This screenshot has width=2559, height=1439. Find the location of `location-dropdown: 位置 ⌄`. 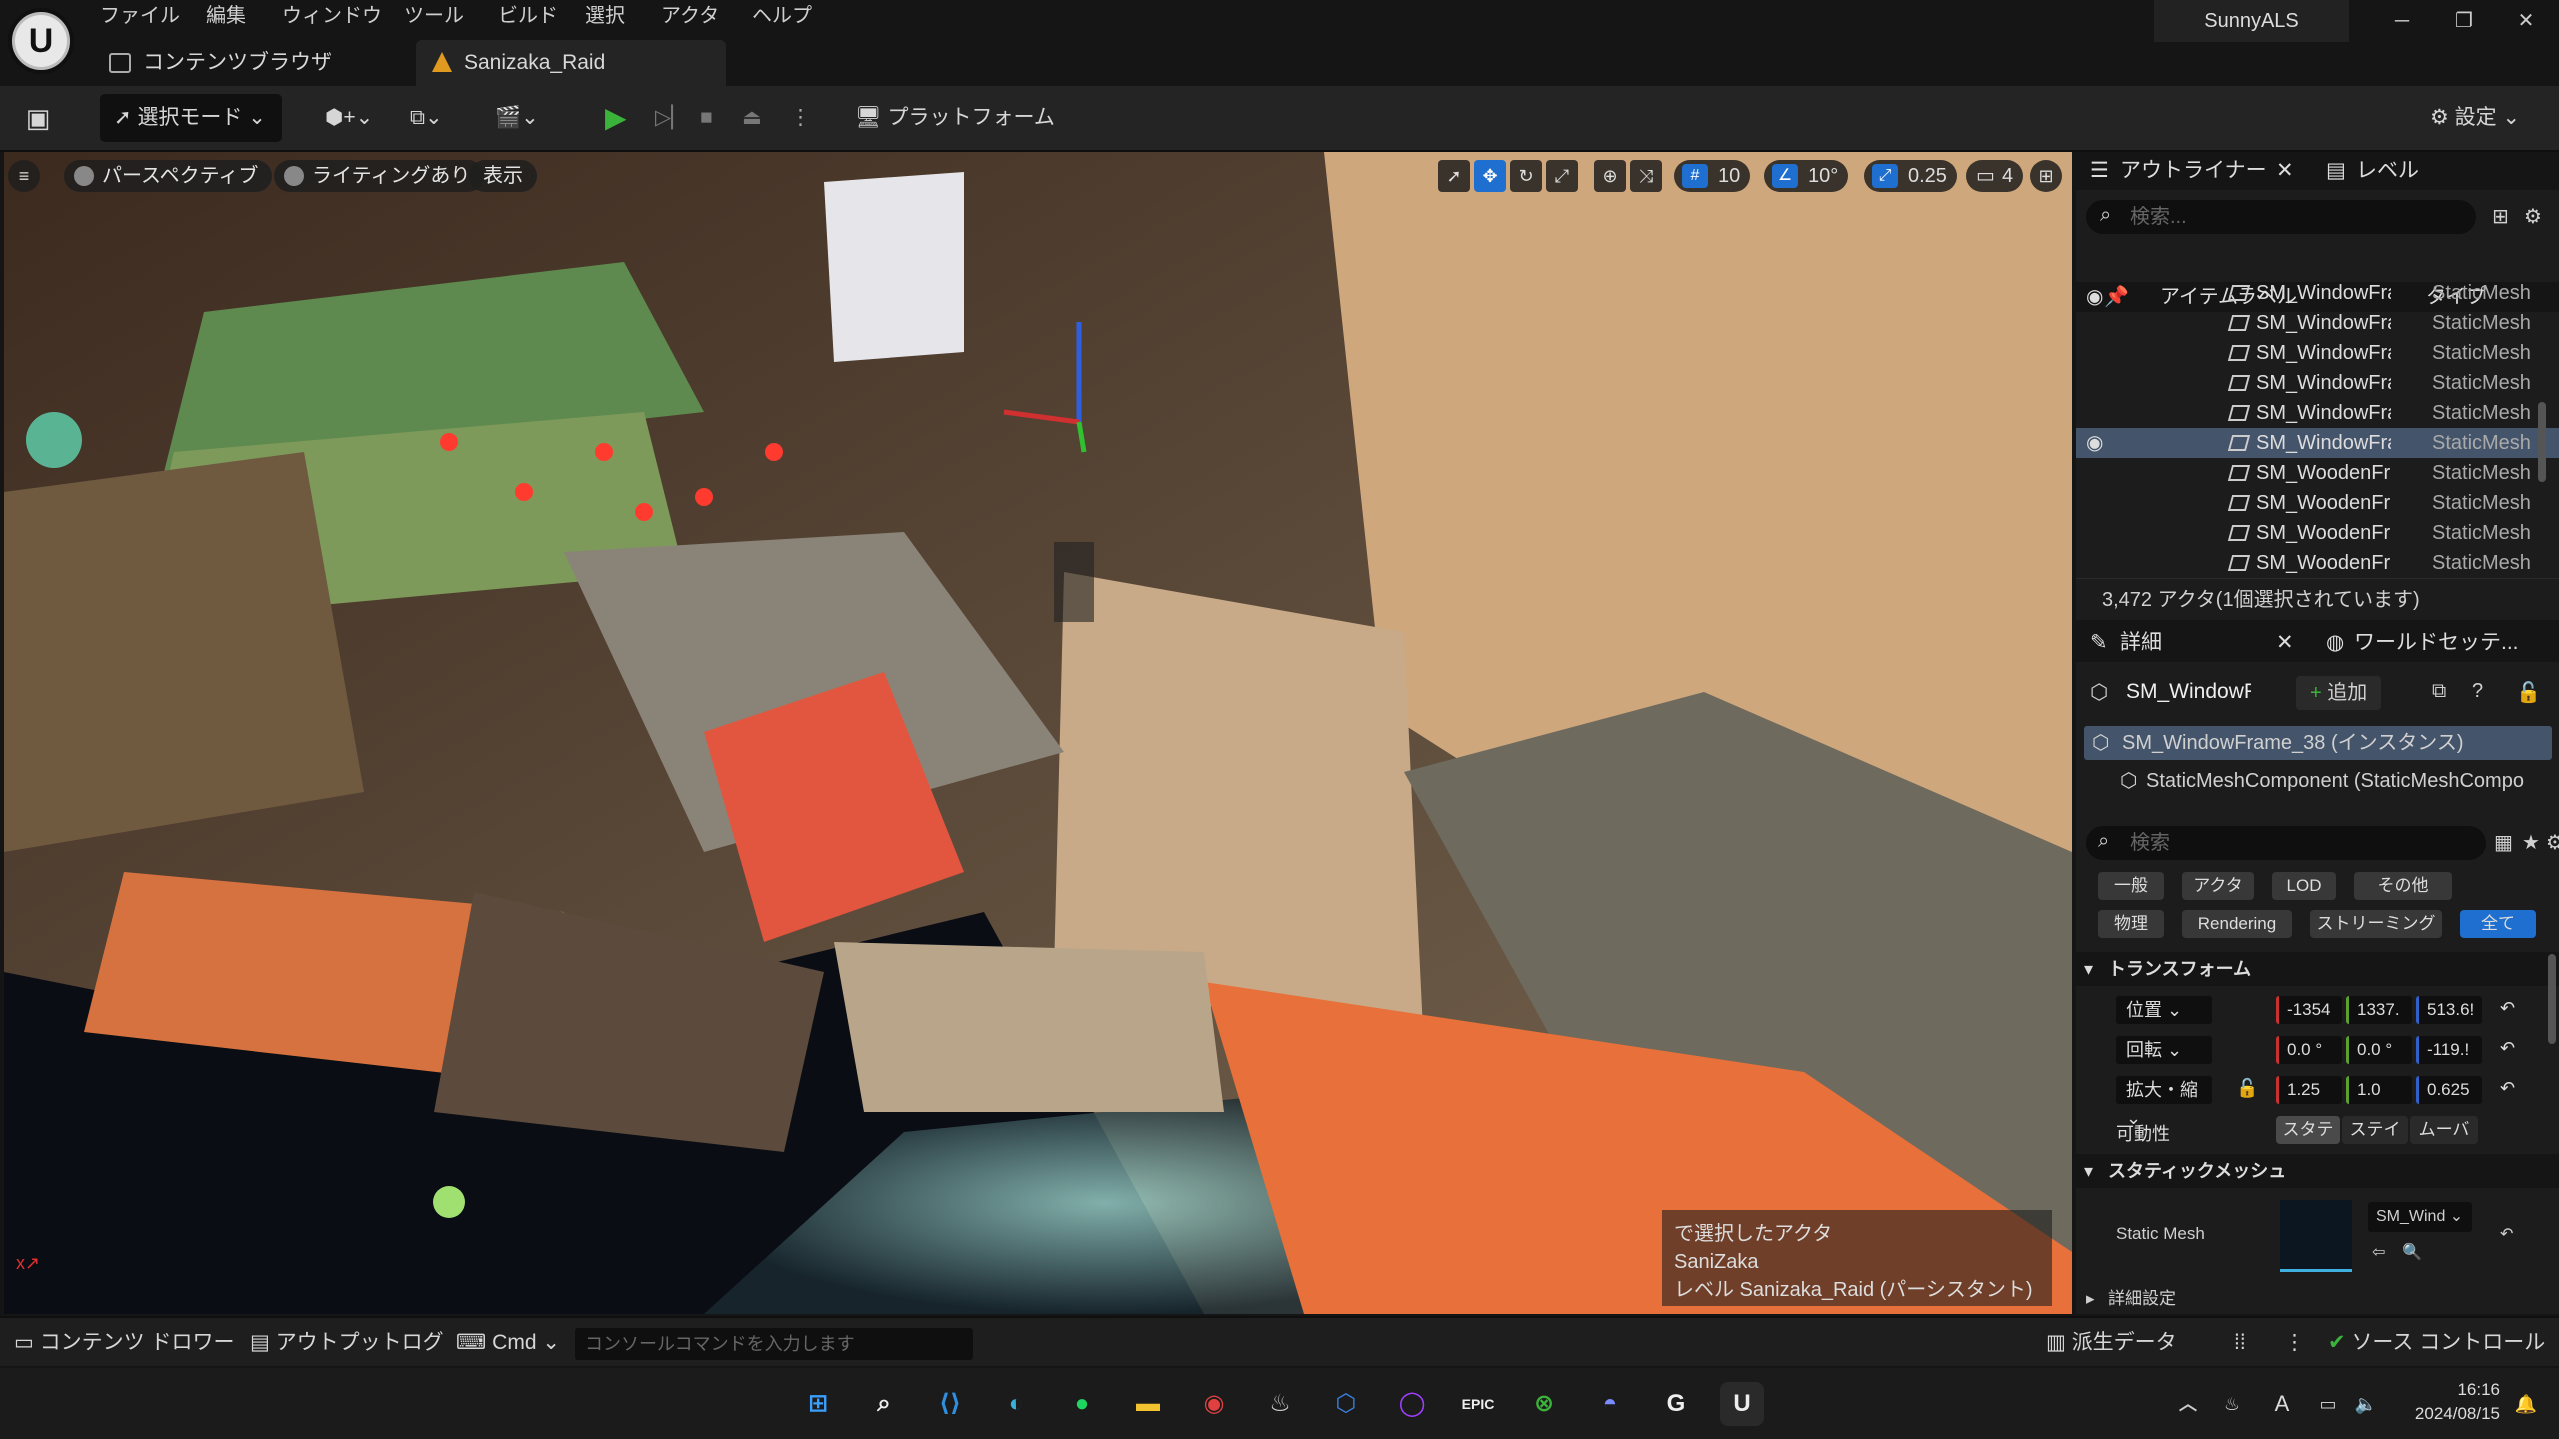

location-dropdown: 位置 ⌄ is located at coordinates (2164, 1010).